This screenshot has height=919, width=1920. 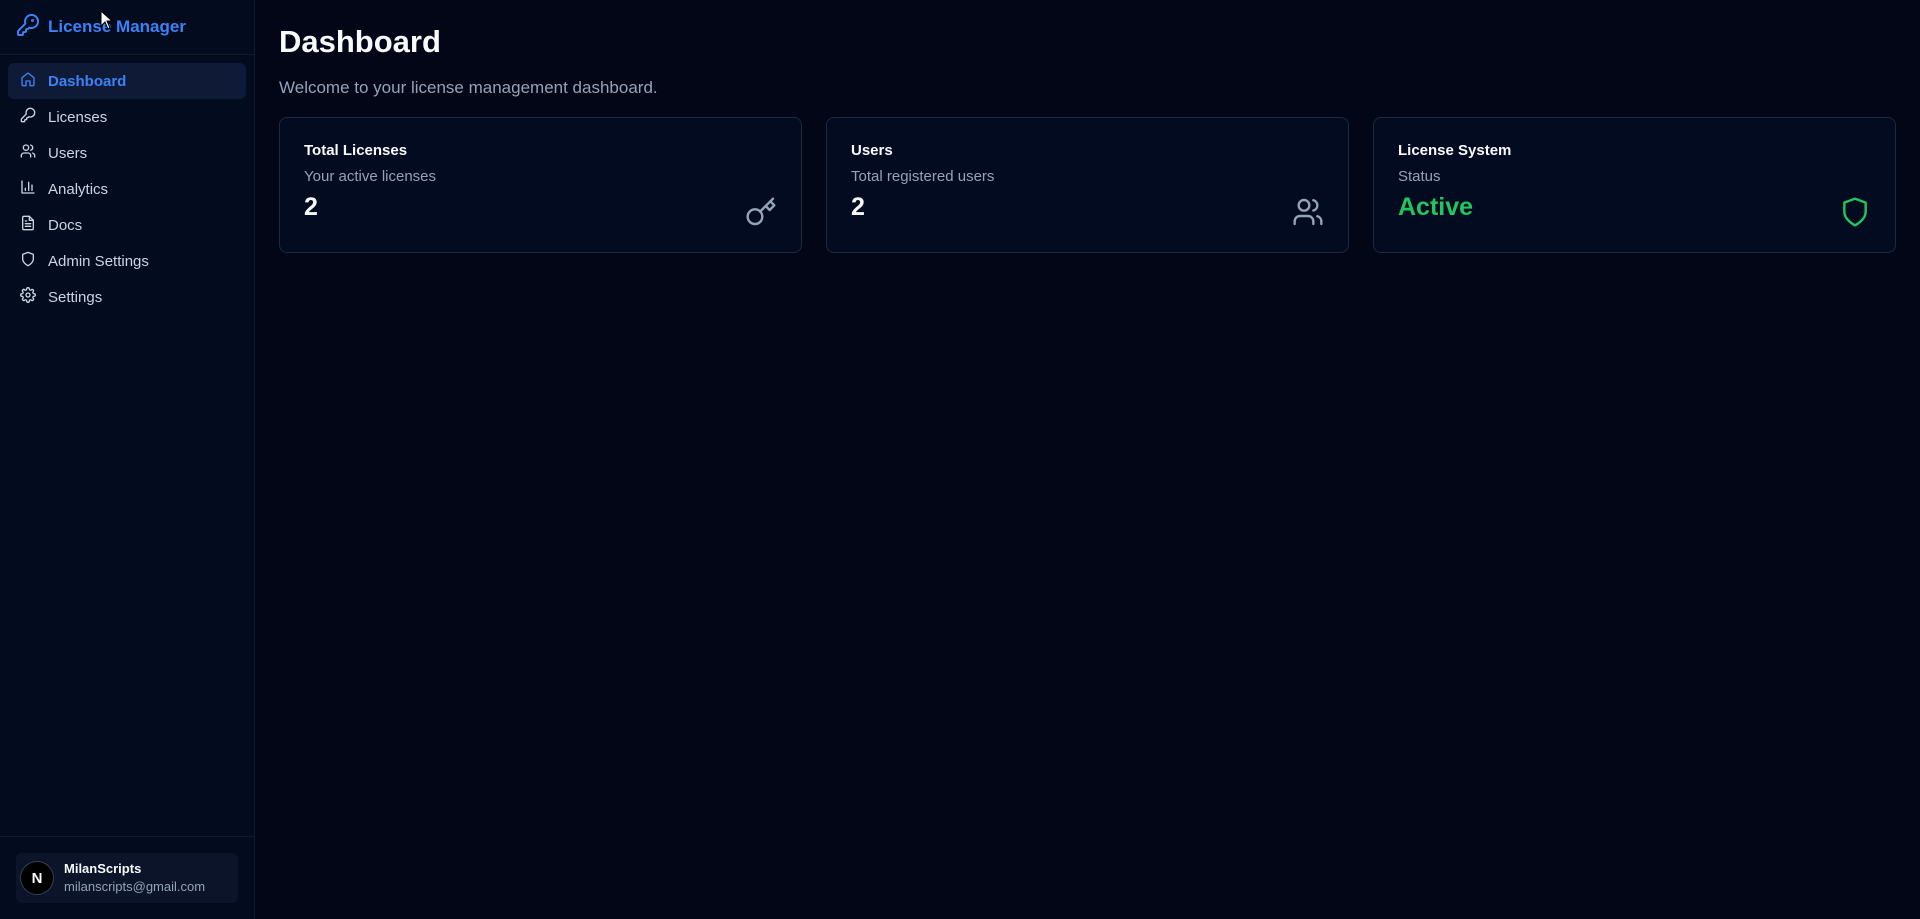 I want to click on user-info: MilanScripts milanscripts@gmail.com, so click(x=134, y=878).